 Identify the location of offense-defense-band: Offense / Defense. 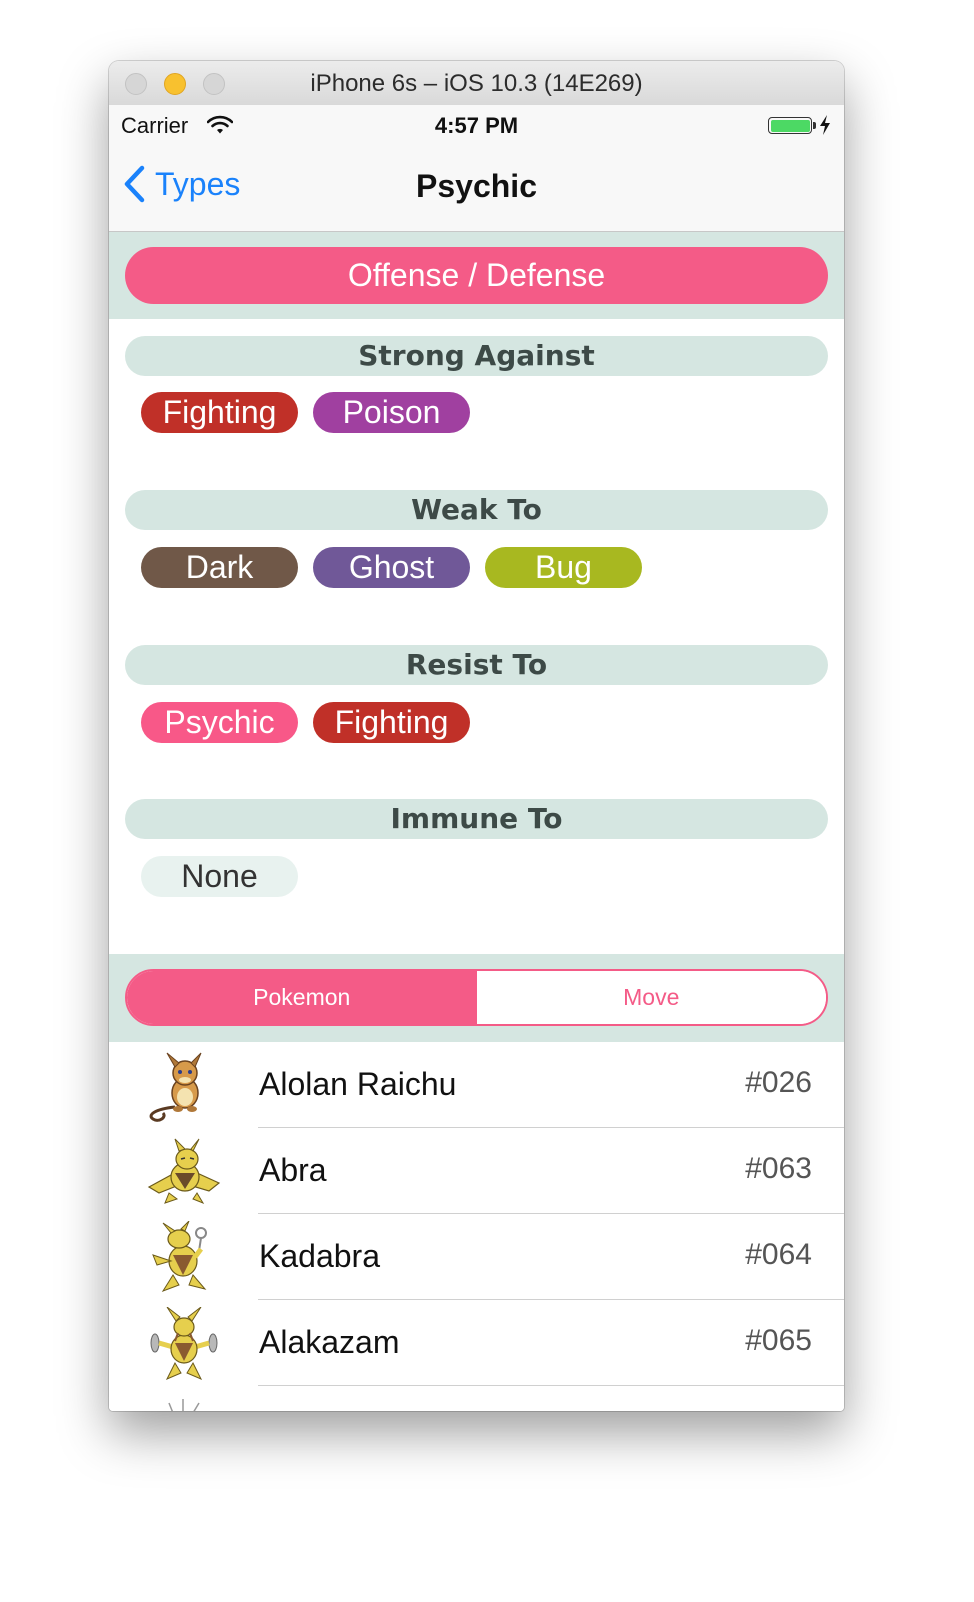
(476, 275).